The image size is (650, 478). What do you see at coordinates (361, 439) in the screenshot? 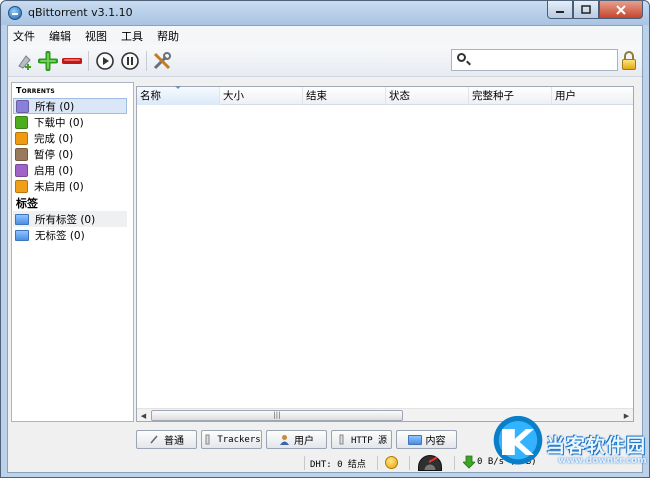
I see `tab-http-sources: HTTP 源` at bounding box center [361, 439].